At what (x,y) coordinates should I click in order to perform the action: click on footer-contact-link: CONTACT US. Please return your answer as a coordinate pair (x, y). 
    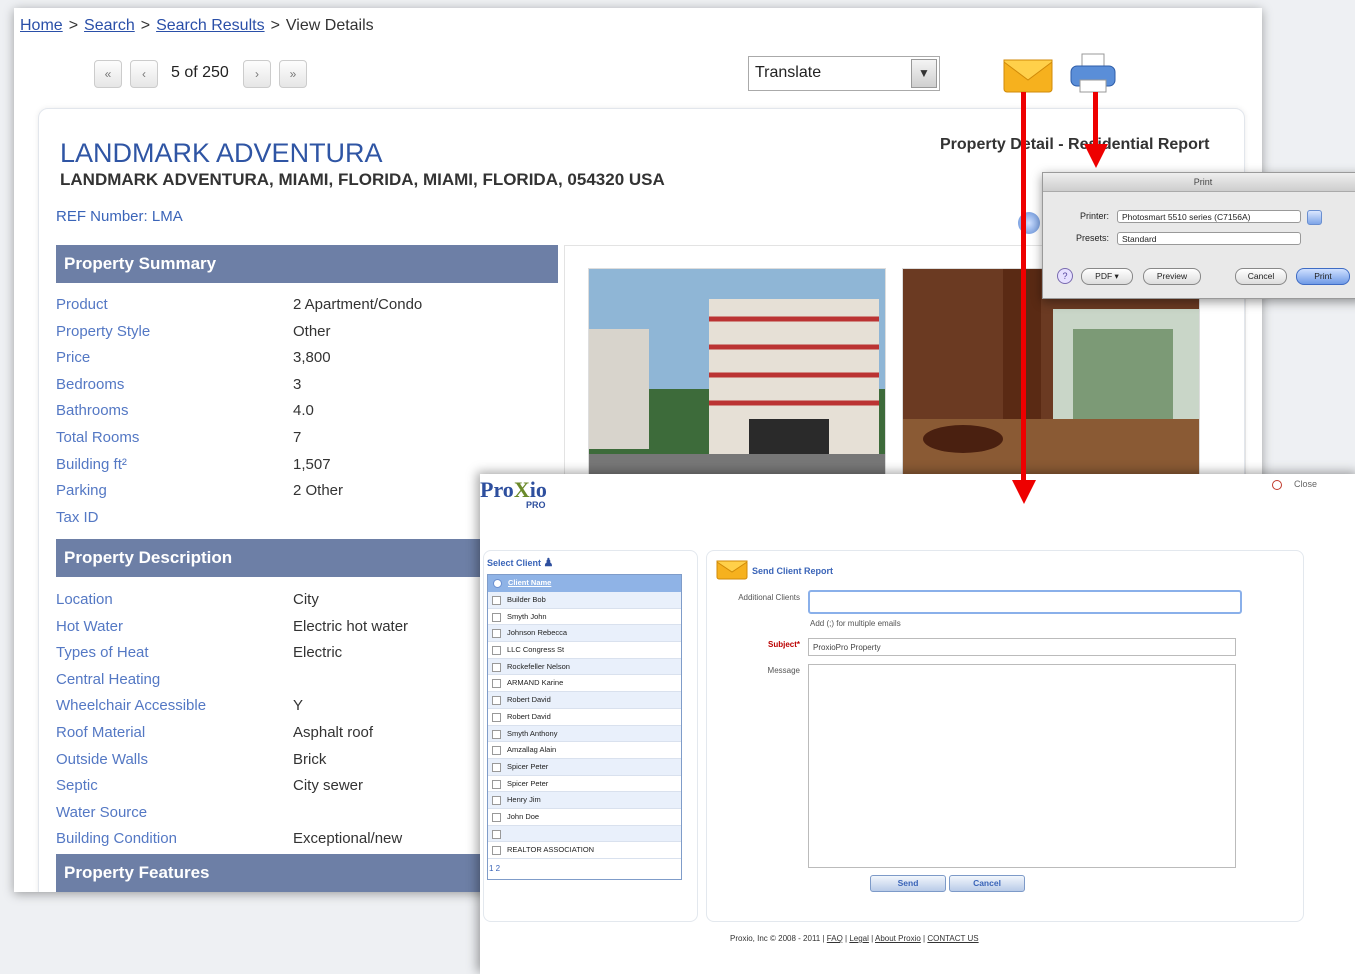
    Looking at the image, I should click on (952, 938).